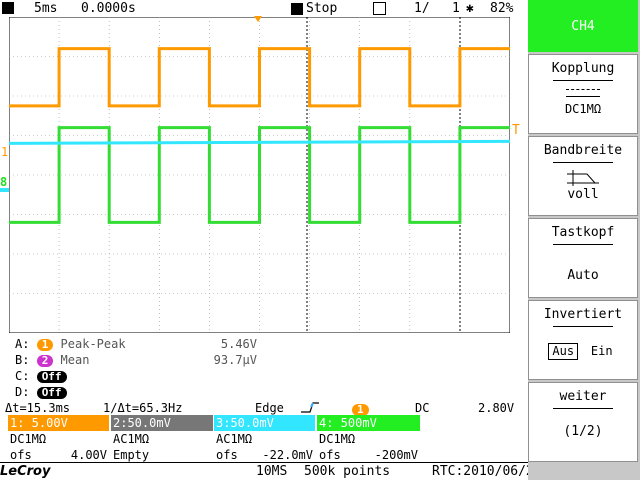  What do you see at coordinates (58, 439) in the screenshot?
I see `channel-1-box: 1: 5.00V DC1MΩ ofs 4.00V` at bounding box center [58, 439].